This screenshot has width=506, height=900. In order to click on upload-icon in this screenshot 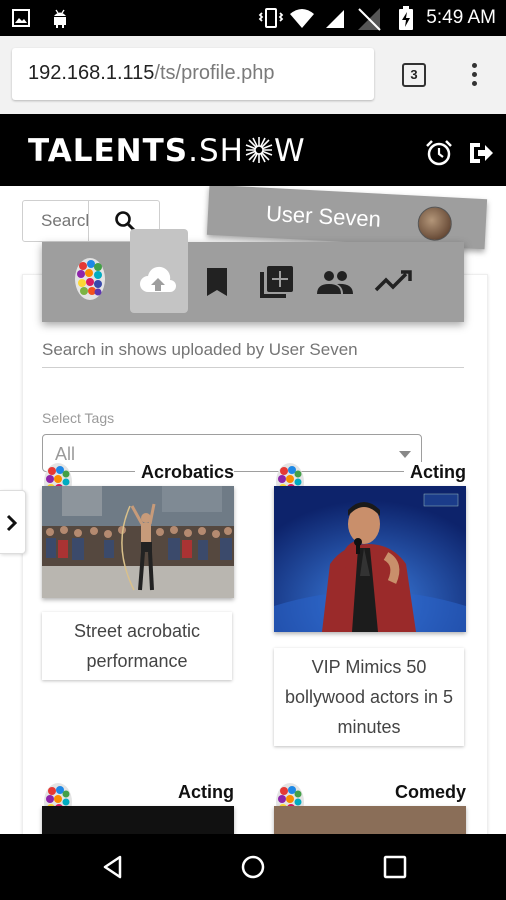, I will do `click(158, 282)`.